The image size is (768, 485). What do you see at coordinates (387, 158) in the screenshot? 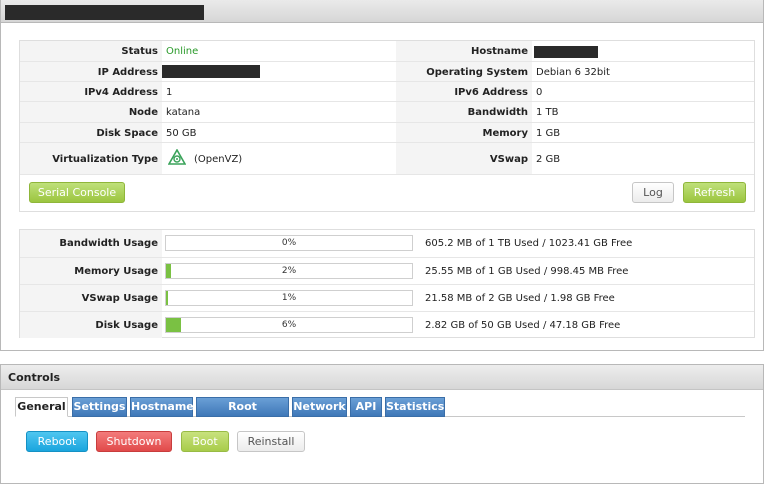
I see `info-row: Virtualization Type (OpenVZ) VSwap 2 GB` at bounding box center [387, 158].